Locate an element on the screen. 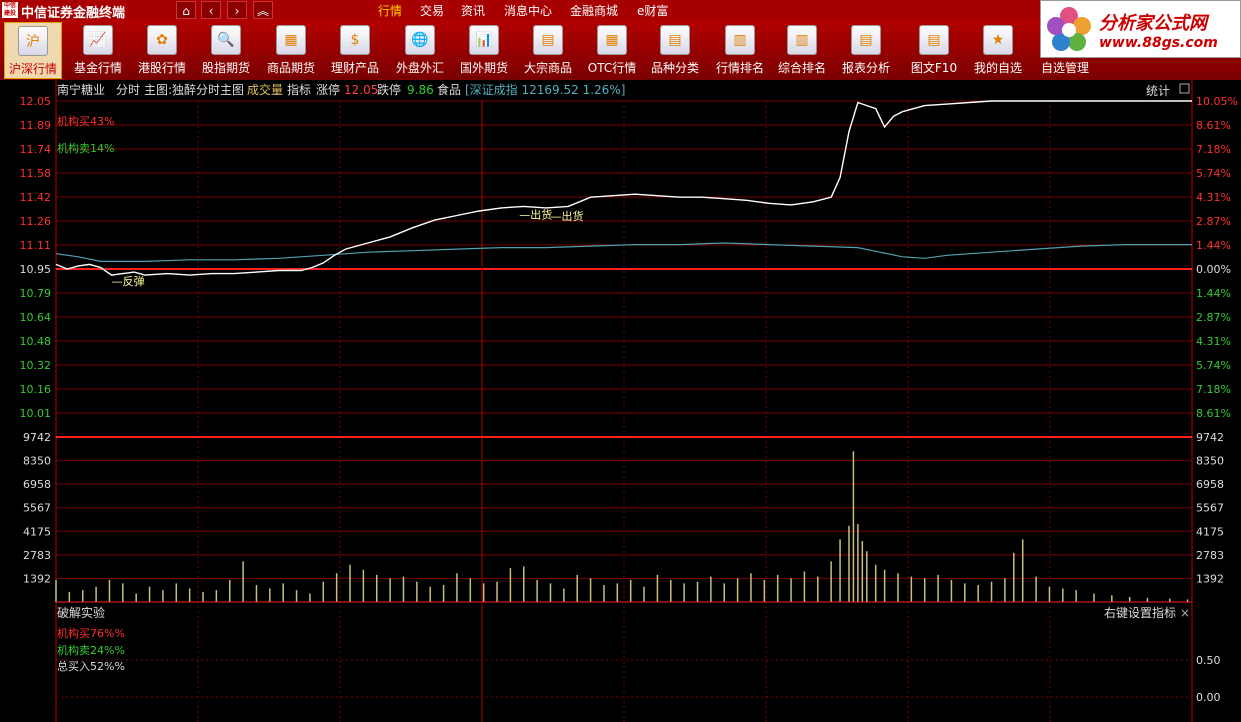 This screenshot has height=722, width=1241. toolbar-label: OTC行情 is located at coordinates (612, 68).